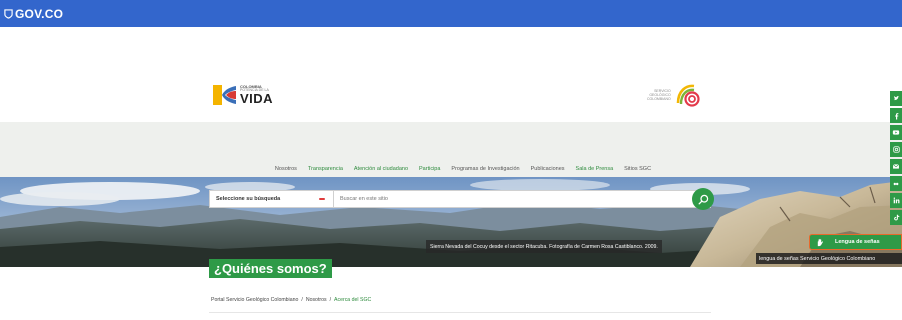  Describe the element at coordinates (896, 132) in the screenshot. I see `youtube-icon` at that location.